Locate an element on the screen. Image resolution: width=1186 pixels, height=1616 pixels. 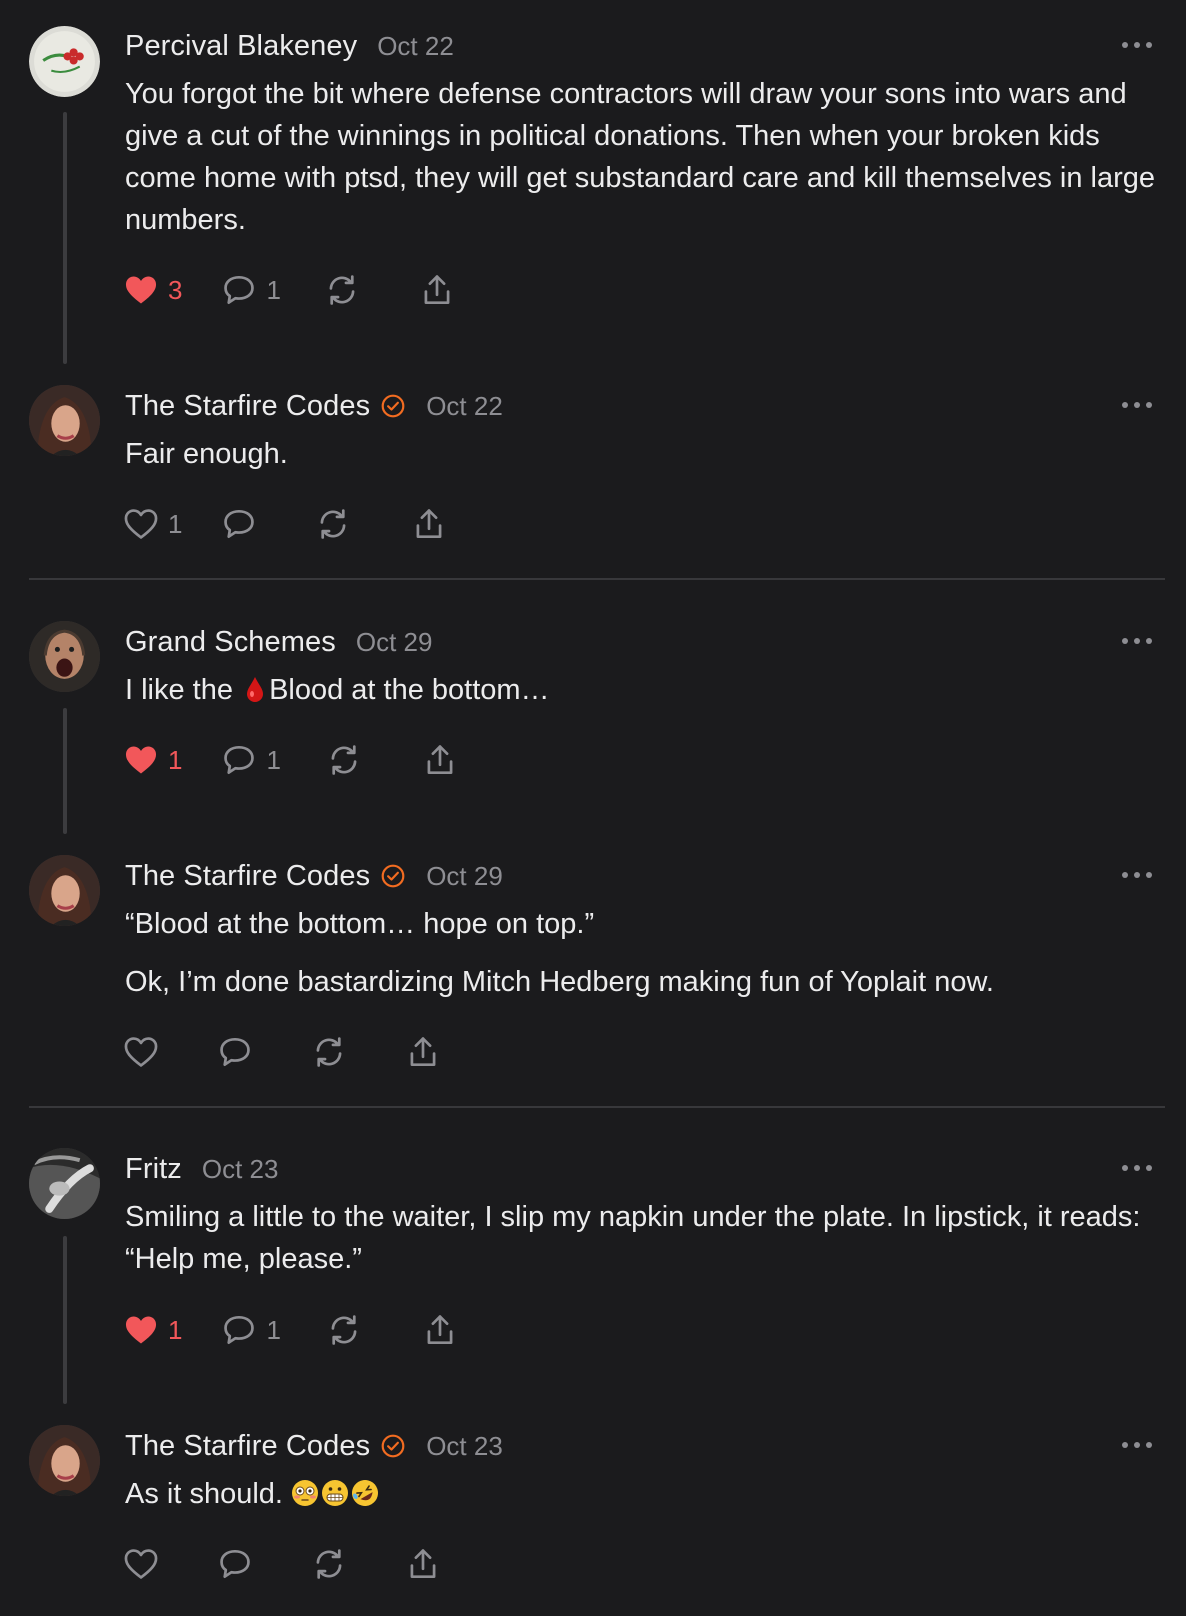
comment-header: Grand Schemes Oct 29 is located at coordinates (278, 642).